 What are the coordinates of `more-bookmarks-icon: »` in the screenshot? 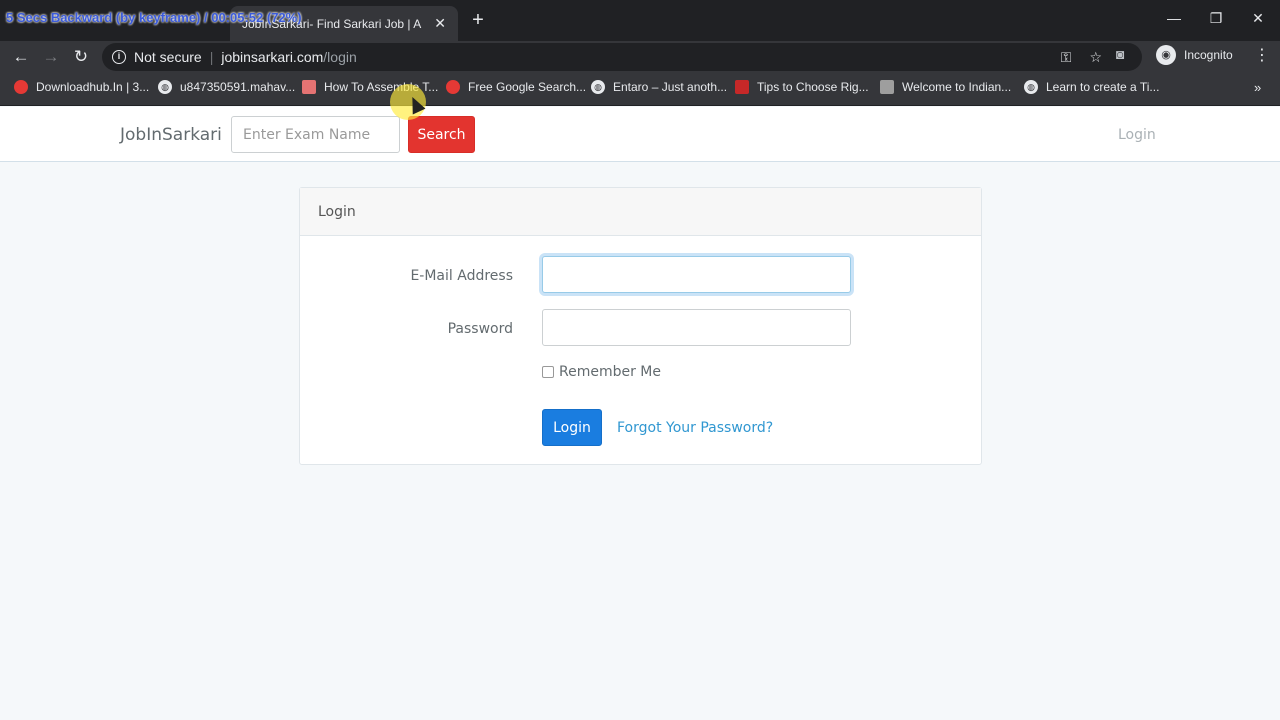 It's located at (1257, 87).